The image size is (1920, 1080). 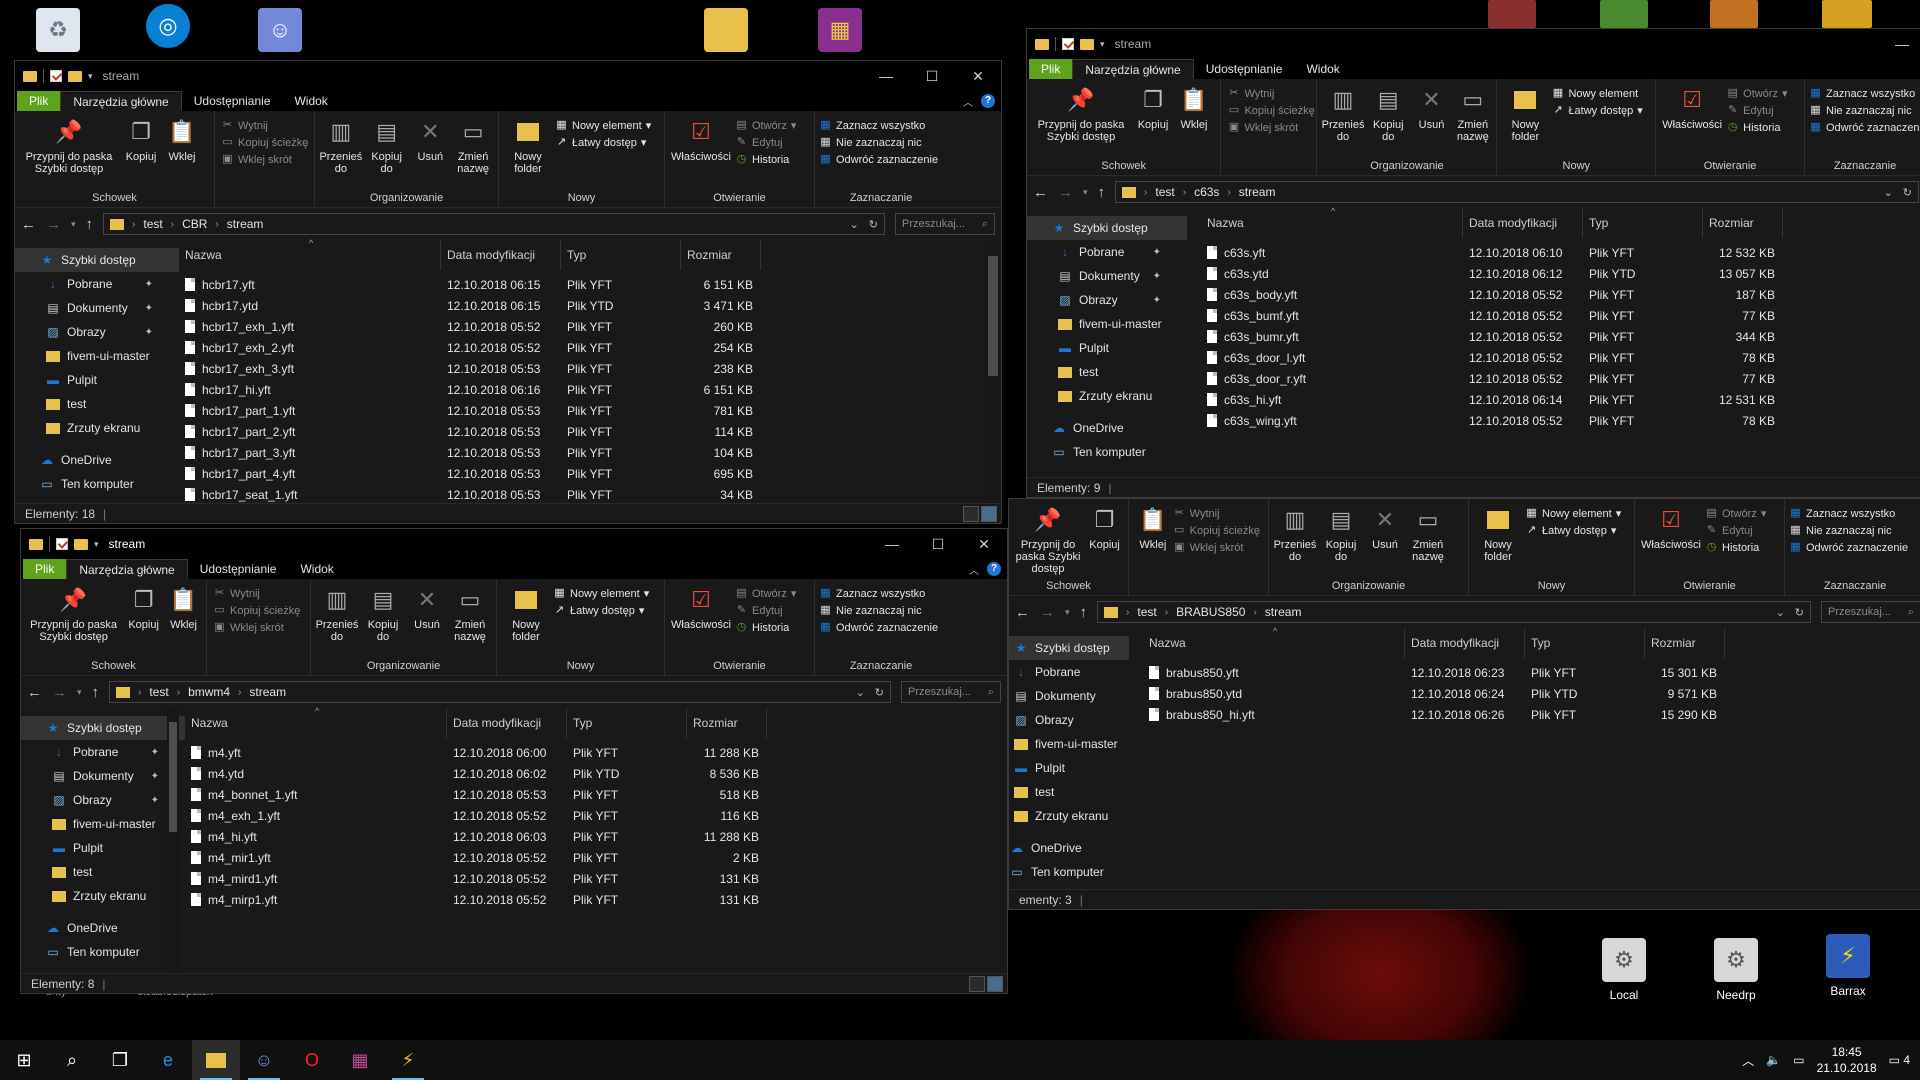 I want to click on tab-share: Udostępnianie, so click(x=1244, y=69).